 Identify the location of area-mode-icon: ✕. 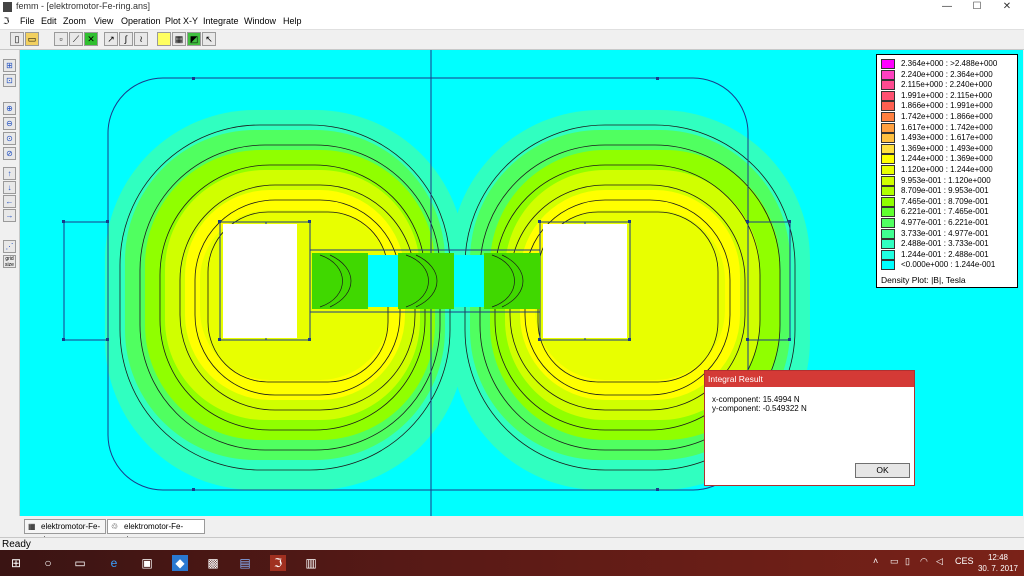
(91, 39).